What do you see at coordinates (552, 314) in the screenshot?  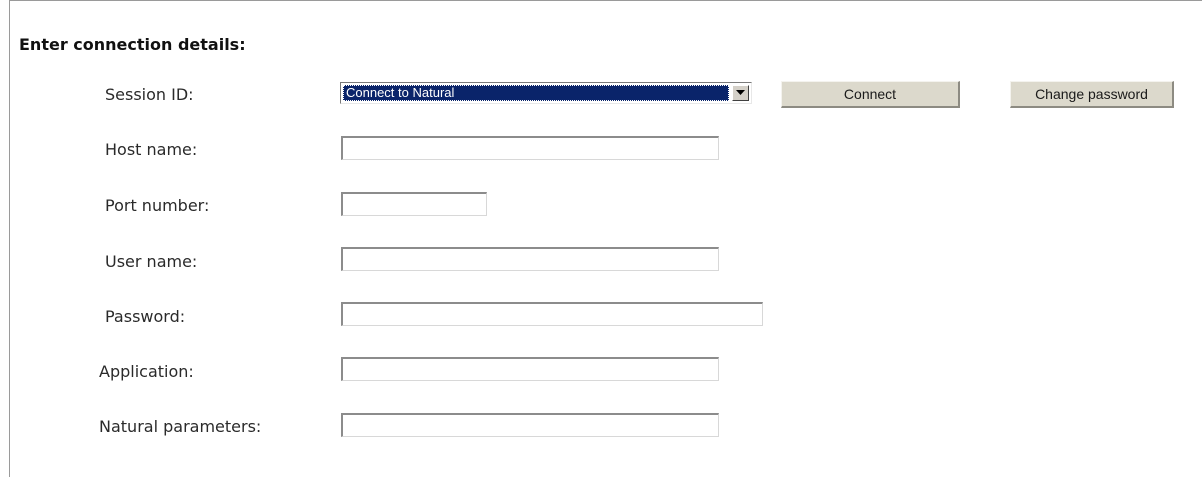 I see `password-input` at bounding box center [552, 314].